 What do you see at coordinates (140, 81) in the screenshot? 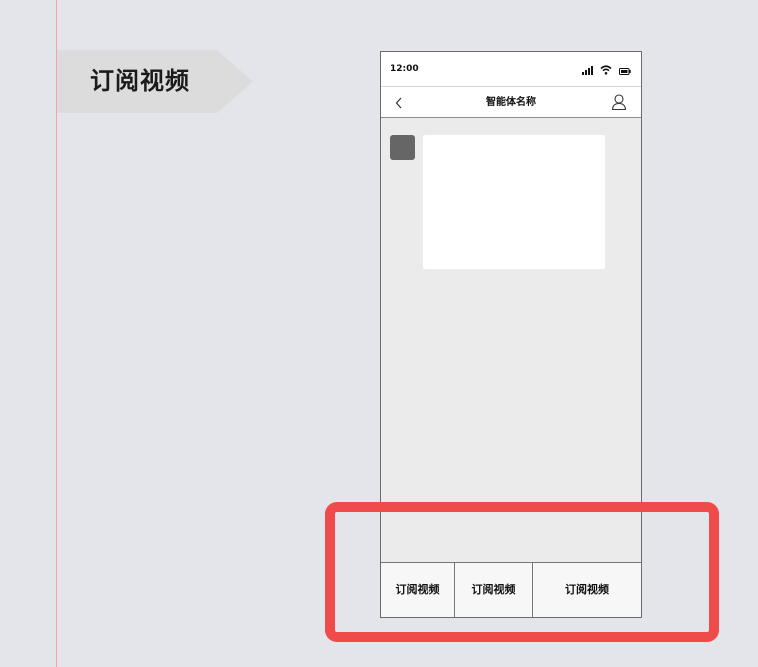
I see `page-tag-label: 订阅视频` at bounding box center [140, 81].